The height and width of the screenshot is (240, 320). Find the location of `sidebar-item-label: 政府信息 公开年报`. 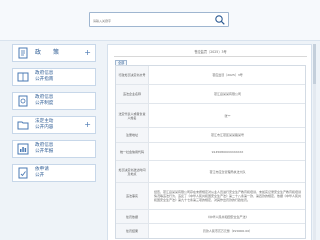

sidebar-item-label: 政府信息 公开年报 is located at coordinates (44, 148).